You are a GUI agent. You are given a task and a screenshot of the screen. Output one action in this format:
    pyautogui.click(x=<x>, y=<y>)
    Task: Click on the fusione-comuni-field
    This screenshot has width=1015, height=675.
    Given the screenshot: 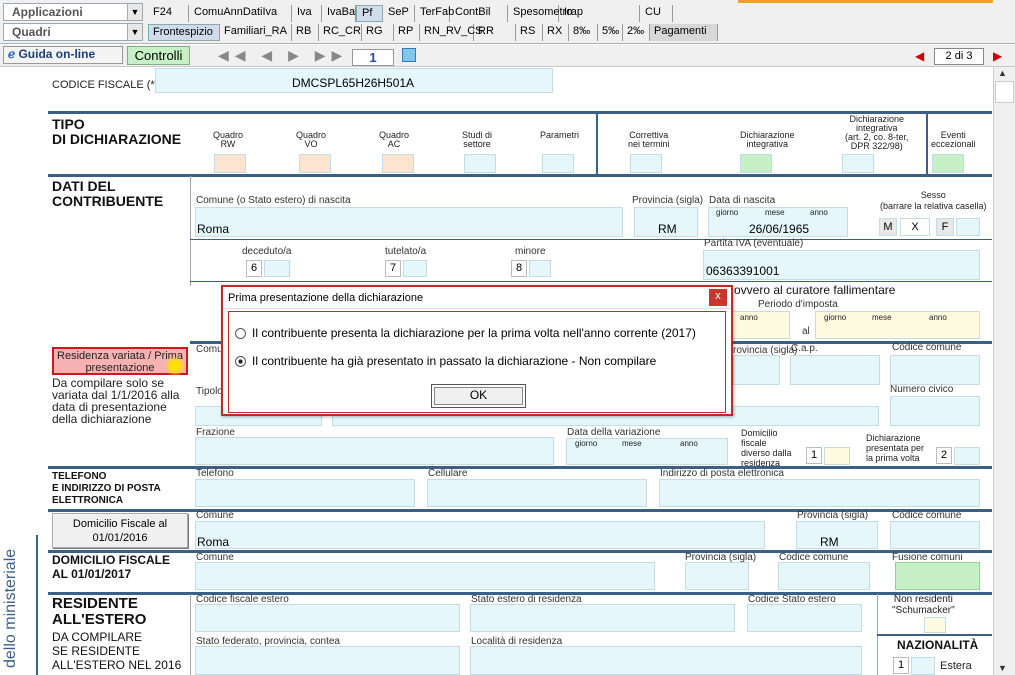 What is the action you would take?
    pyautogui.click(x=937, y=576)
    